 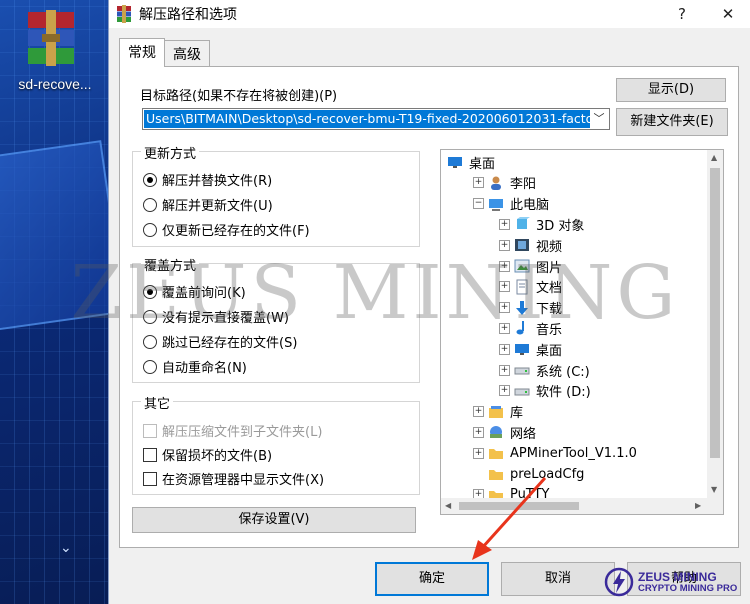 What do you see at coordinates (517, 414) in the screenshot?
I see `tree-node-label: 库` at bounding box center [517, 414].